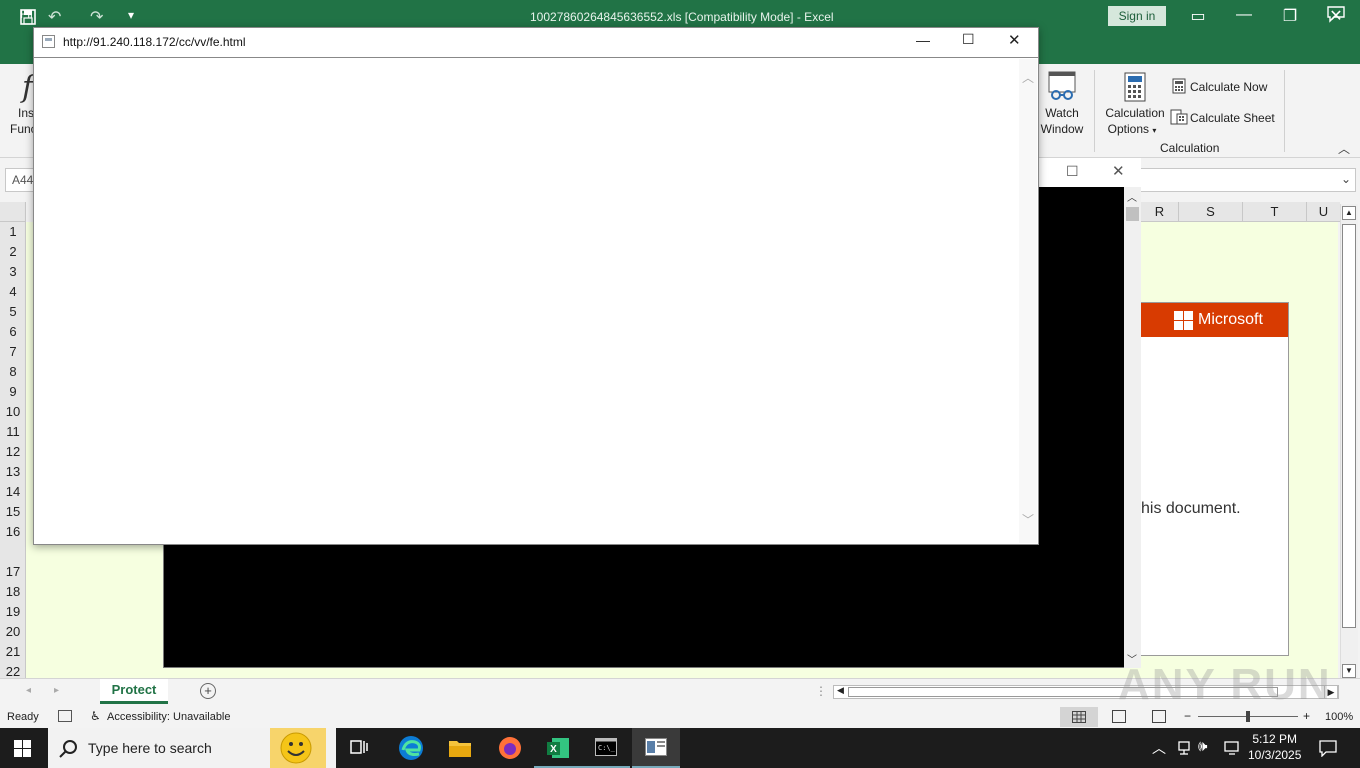 The height and width of the screenshot is (768, 1360). I want to click on redo-icon: ↷, so click(96, 17).